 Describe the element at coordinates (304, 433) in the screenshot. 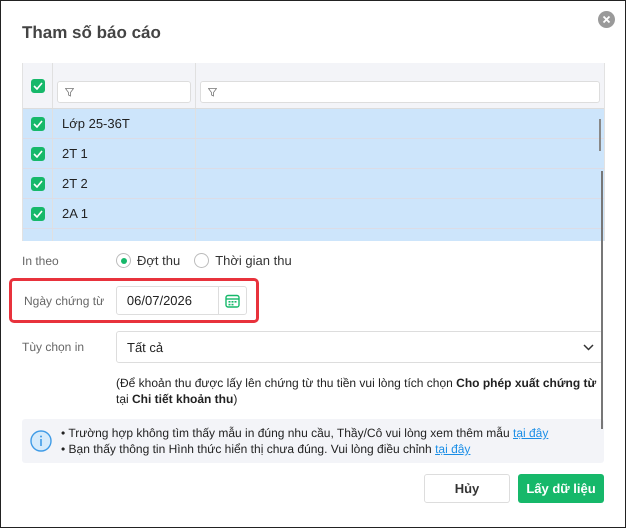

I see `info-text: • Trường hợp không tìm thấy mẫu in đúng nhu cầu, Thầy/Cô vui lòng xem thêm mẫu tại đây` at that location.